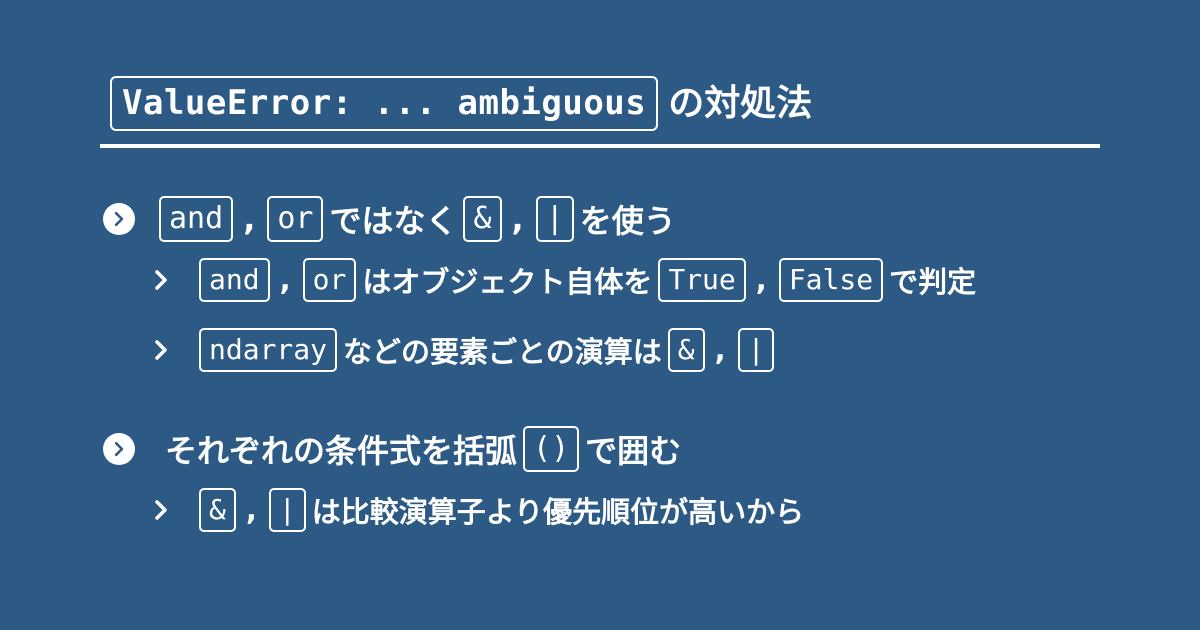 The image size is (1200, 630). I want to click on title-code: ValueError: ... ambiguous, so click(384, 103).